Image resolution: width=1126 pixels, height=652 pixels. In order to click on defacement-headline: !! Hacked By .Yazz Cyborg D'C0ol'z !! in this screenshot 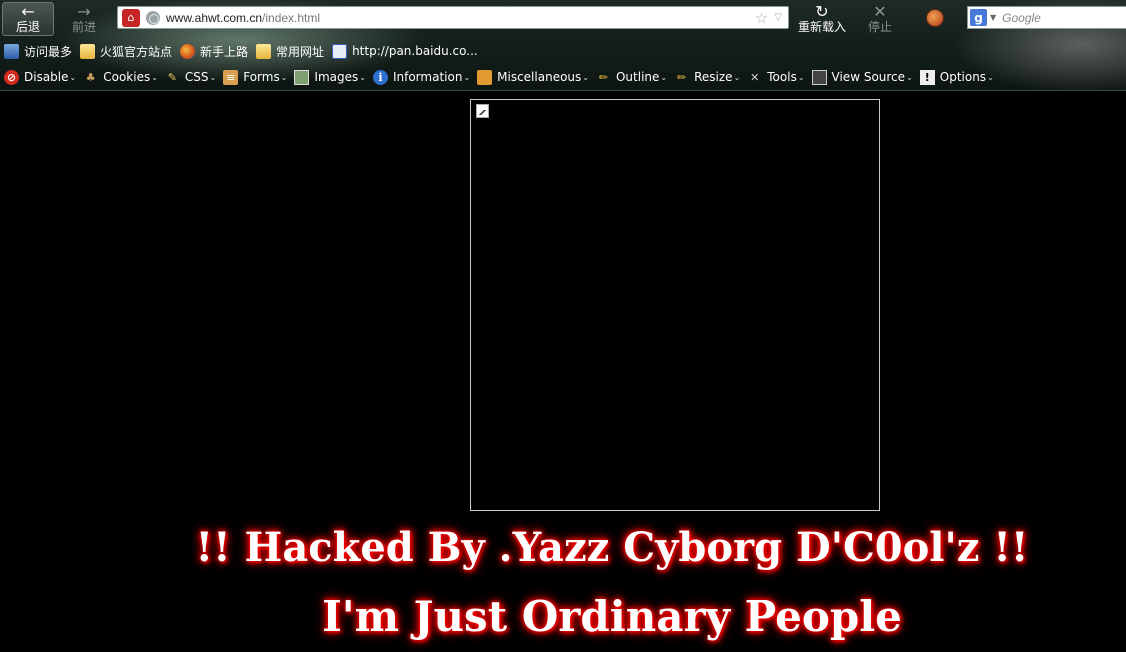, I will do `click(612, 547)`.